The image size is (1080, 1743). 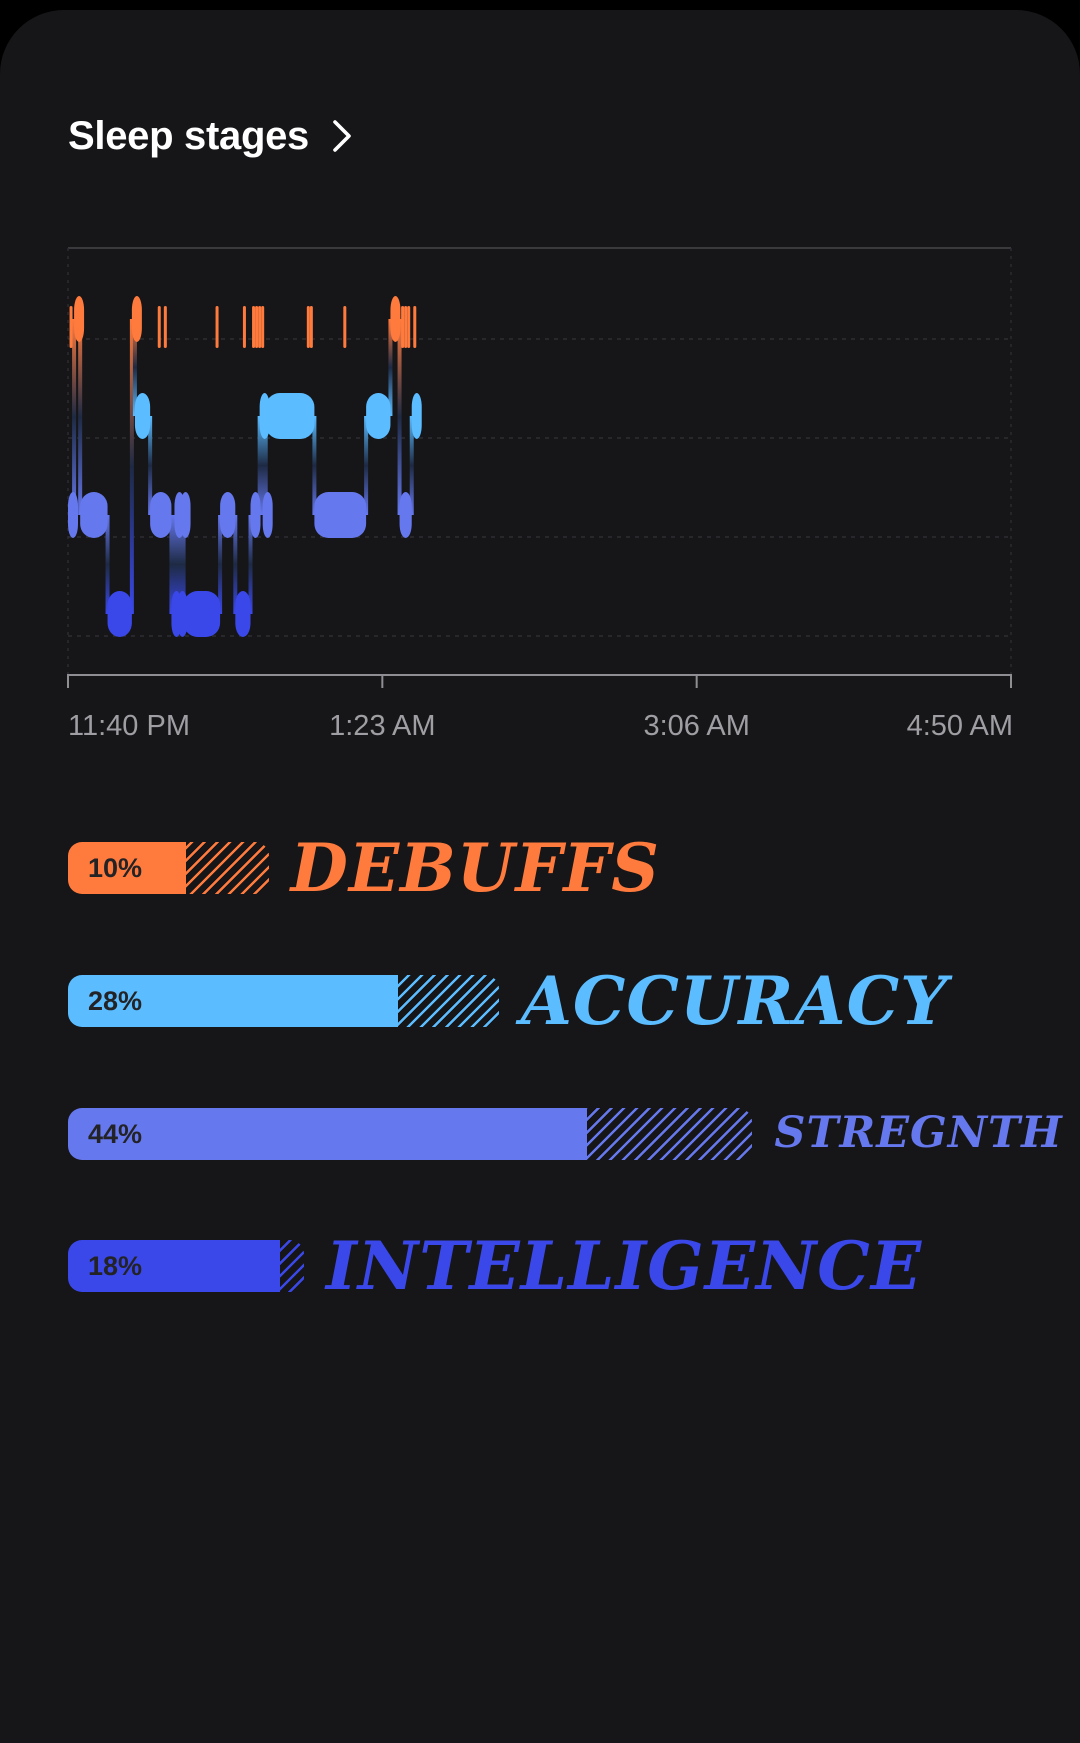 I want to click on x-tick-label: 4:50 AM, so click(x=959, y=726).